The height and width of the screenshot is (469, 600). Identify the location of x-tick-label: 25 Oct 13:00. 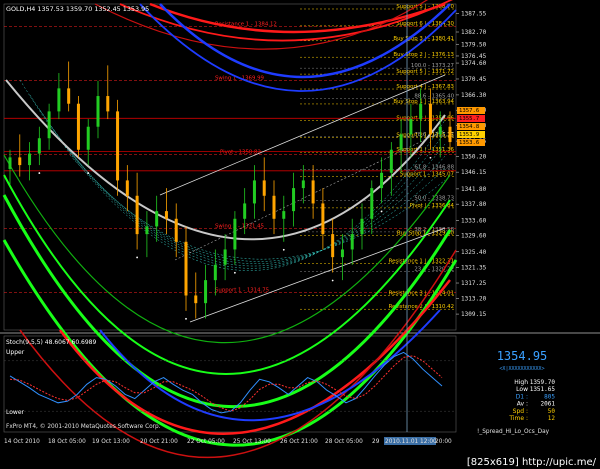
(252, 442).